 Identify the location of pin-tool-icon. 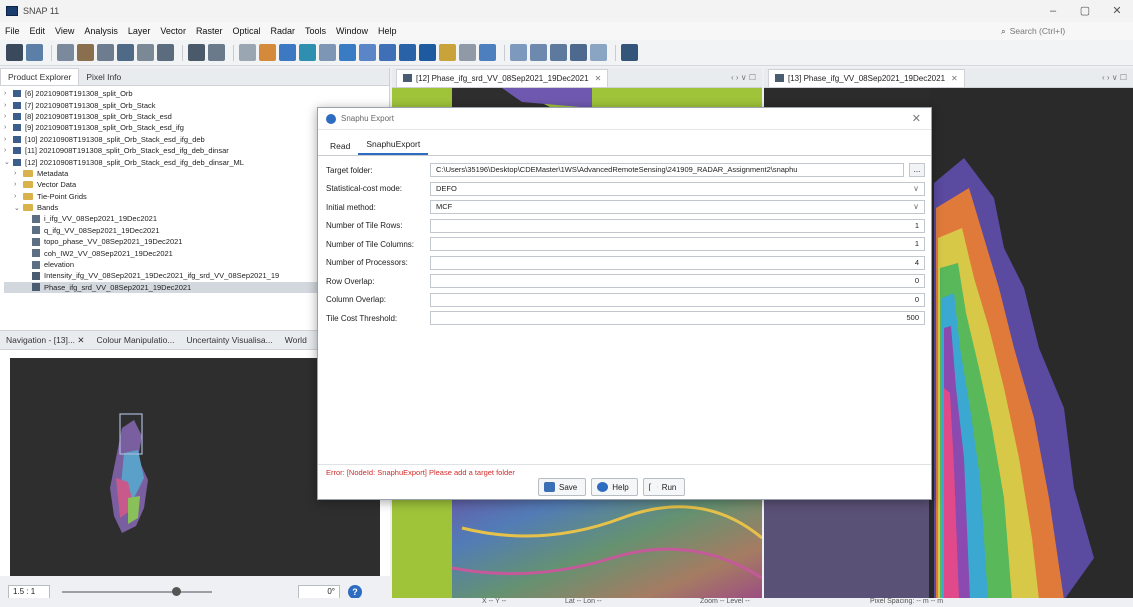
(307, 52).